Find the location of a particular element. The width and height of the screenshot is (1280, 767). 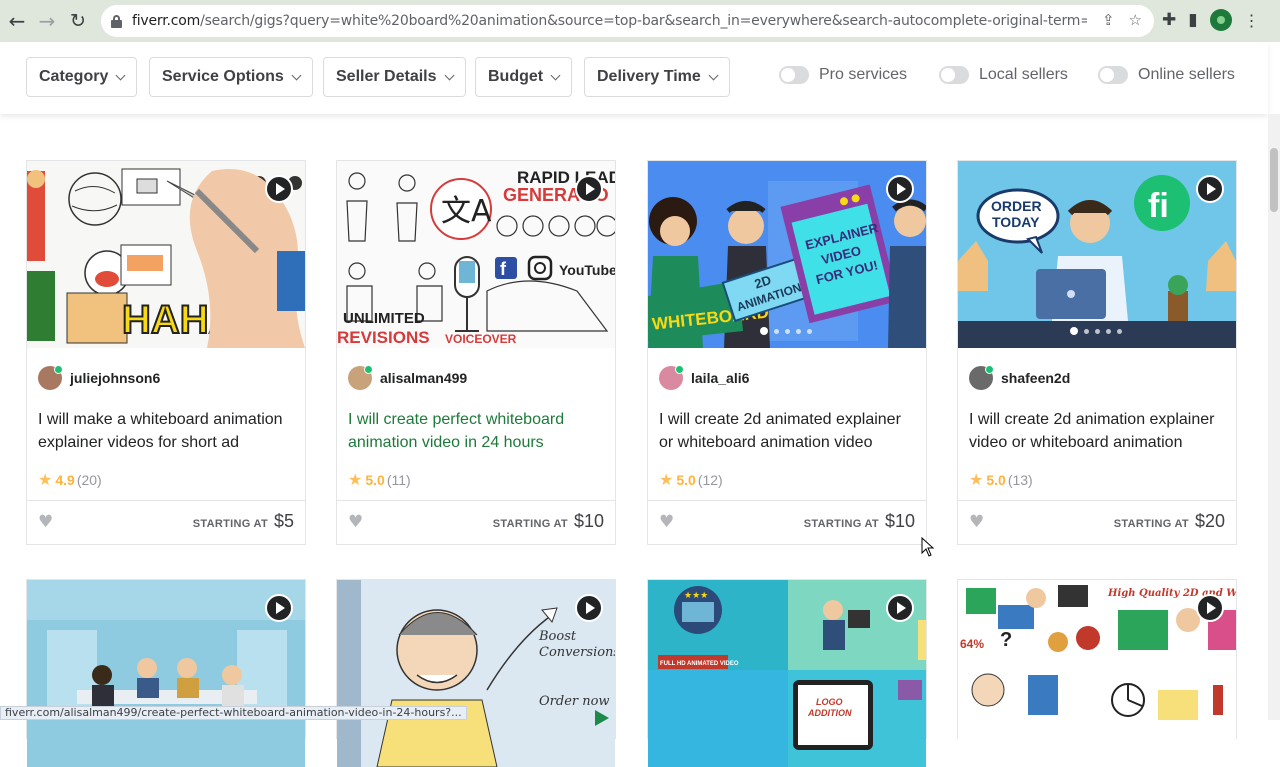

category-filter-label: Category is located at coordinates (74, 76).